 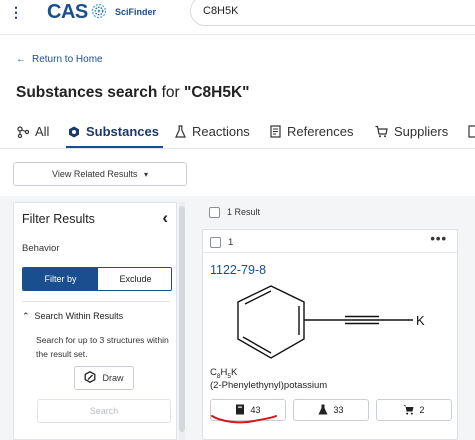 What do you see at coordinates (79, 316) in the screenshot?
I see `search-within-title: Search Within Results` at bounding box center [79, 316].